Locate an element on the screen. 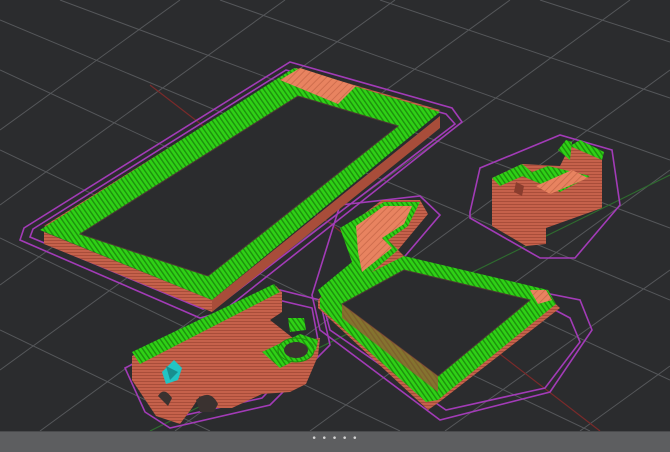 The width and height of the screenshot is (670, 452). panel-resize-handle: • • • • • is located at coordinates (335, 439).